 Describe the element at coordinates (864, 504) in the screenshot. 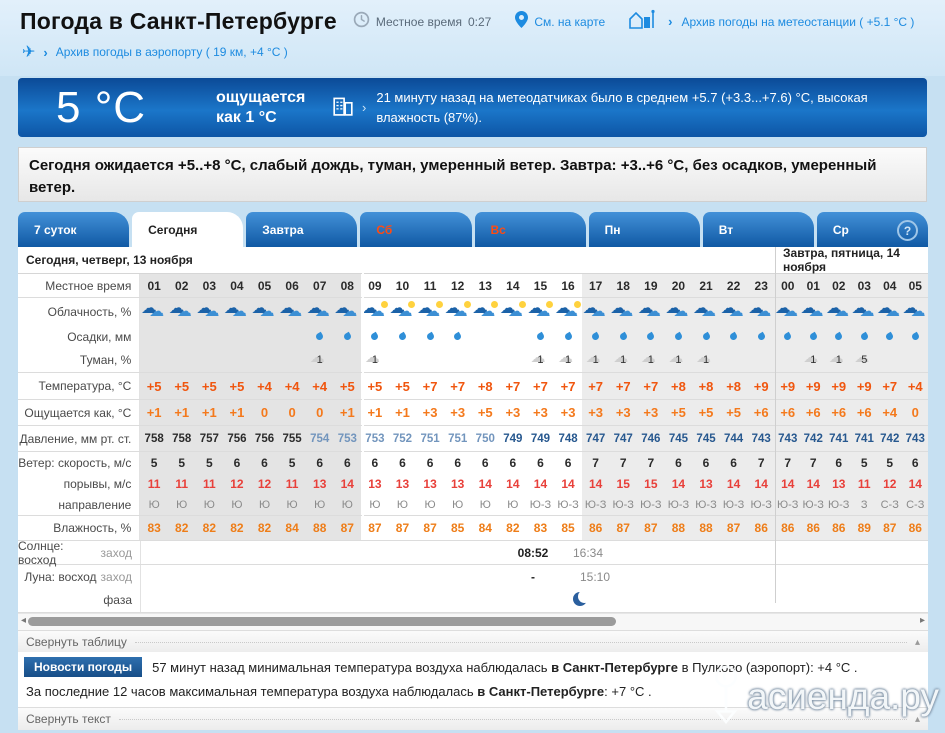

I see `wind-direction-value: З` at that location.